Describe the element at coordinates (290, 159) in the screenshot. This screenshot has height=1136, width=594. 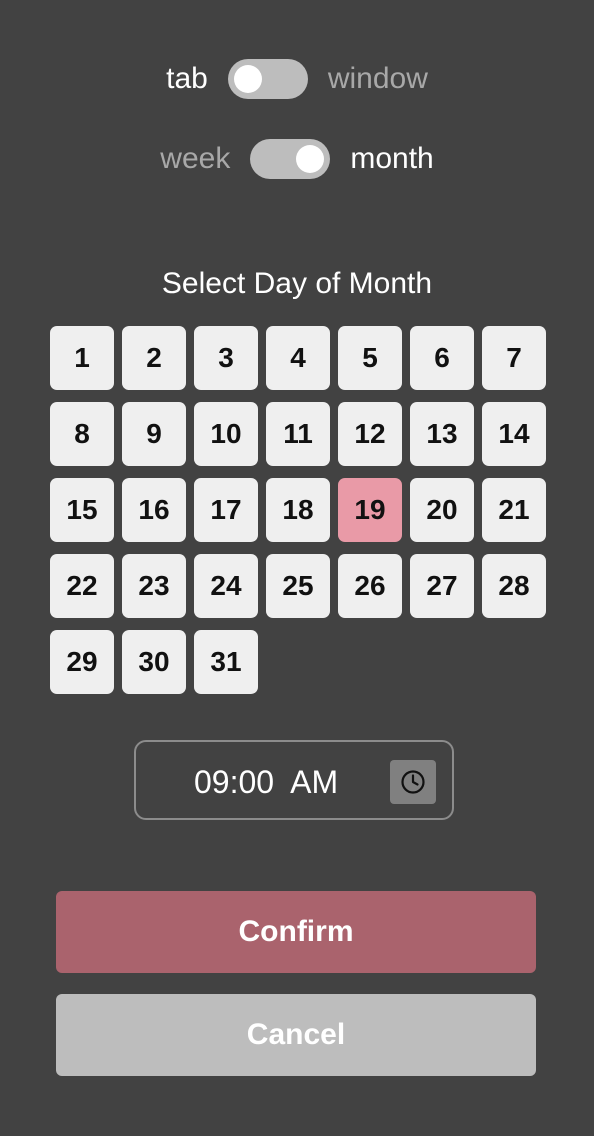
I see `week-month-switch` at that location.